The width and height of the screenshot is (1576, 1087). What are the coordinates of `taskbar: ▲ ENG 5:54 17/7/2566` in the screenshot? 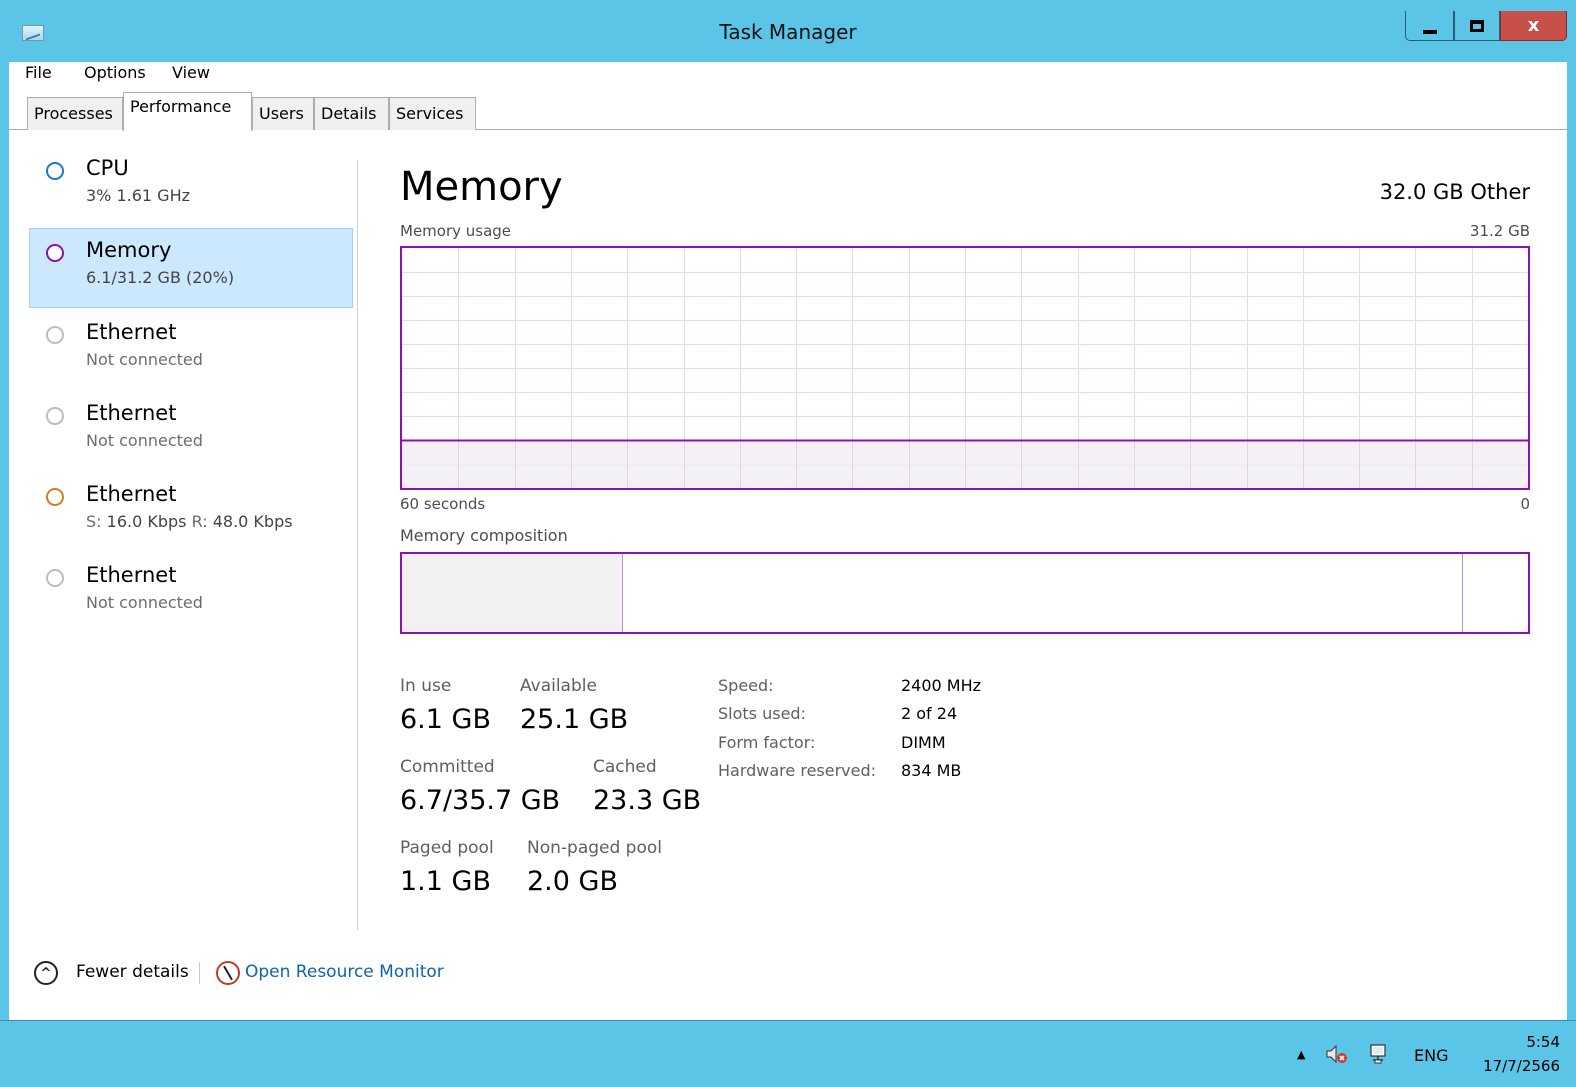 It's located at (788, 1053).